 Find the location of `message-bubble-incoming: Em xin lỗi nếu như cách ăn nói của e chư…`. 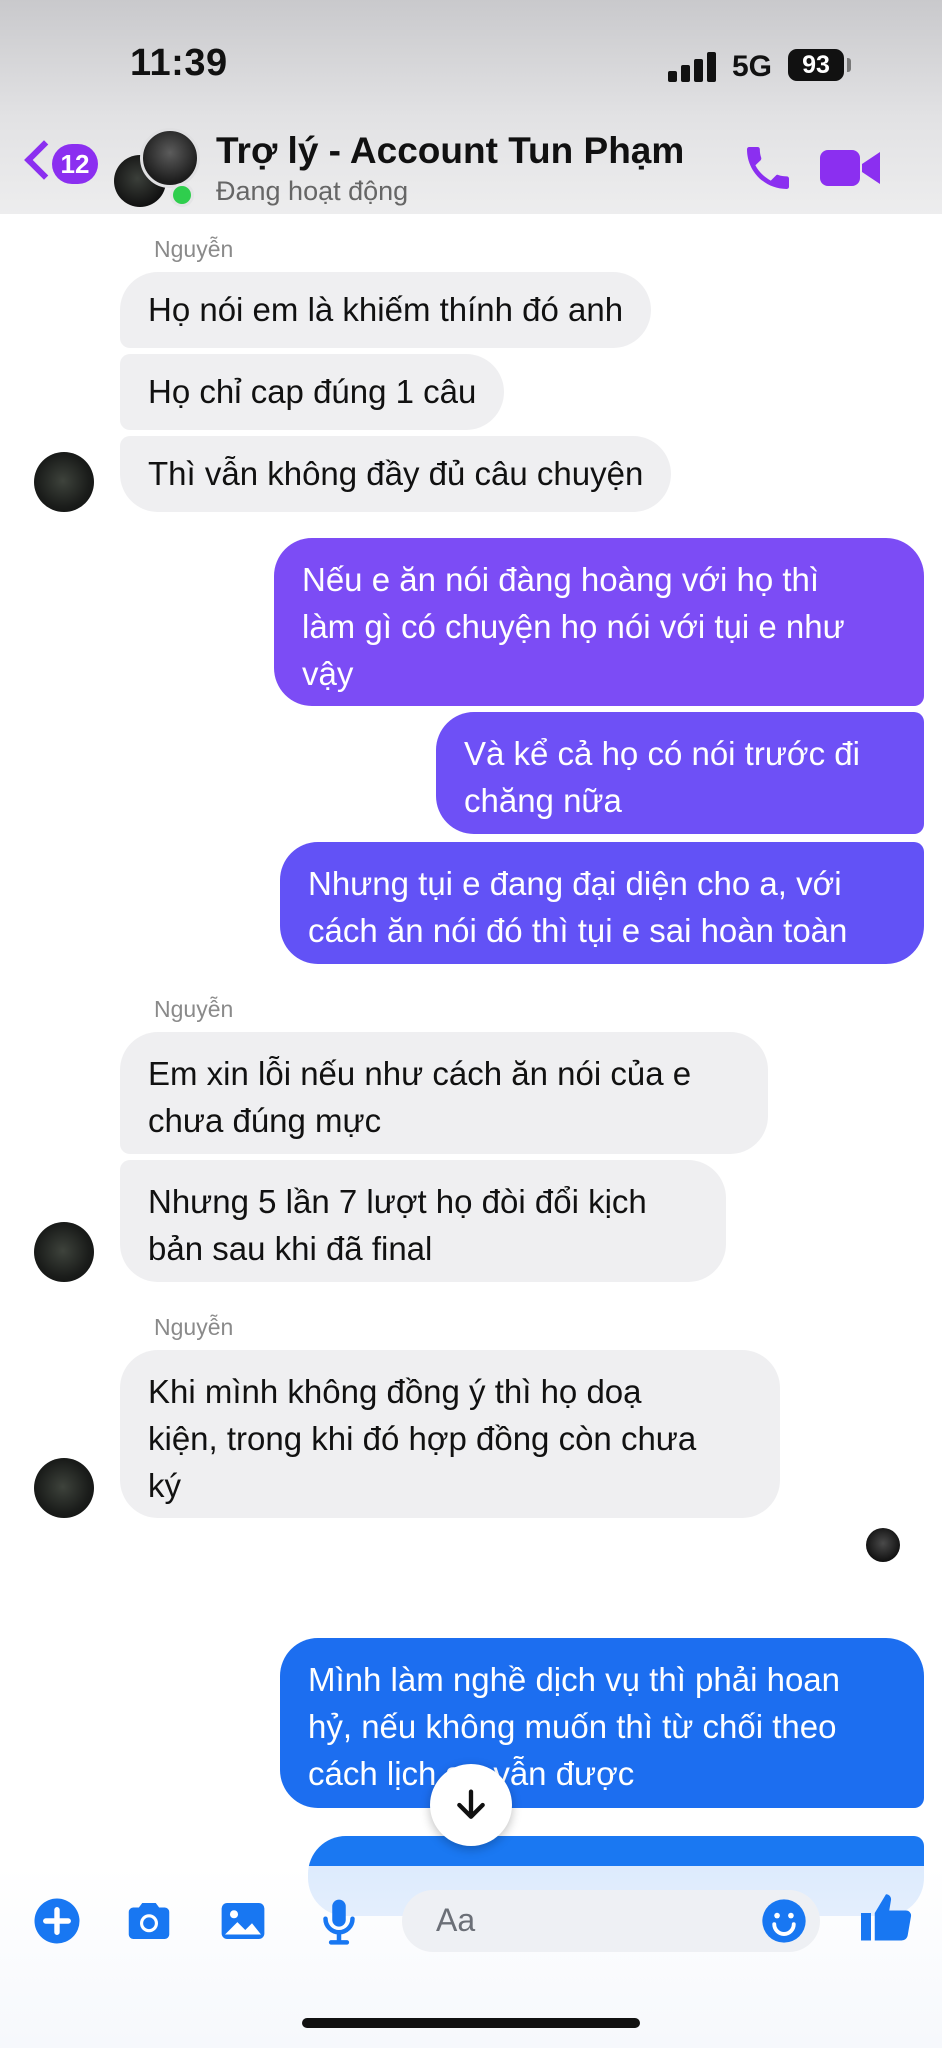

message-bubble-incoming: Em xin lỗi nếu như cách ăn nói của e chư… is located at coordinates (444, 1093).